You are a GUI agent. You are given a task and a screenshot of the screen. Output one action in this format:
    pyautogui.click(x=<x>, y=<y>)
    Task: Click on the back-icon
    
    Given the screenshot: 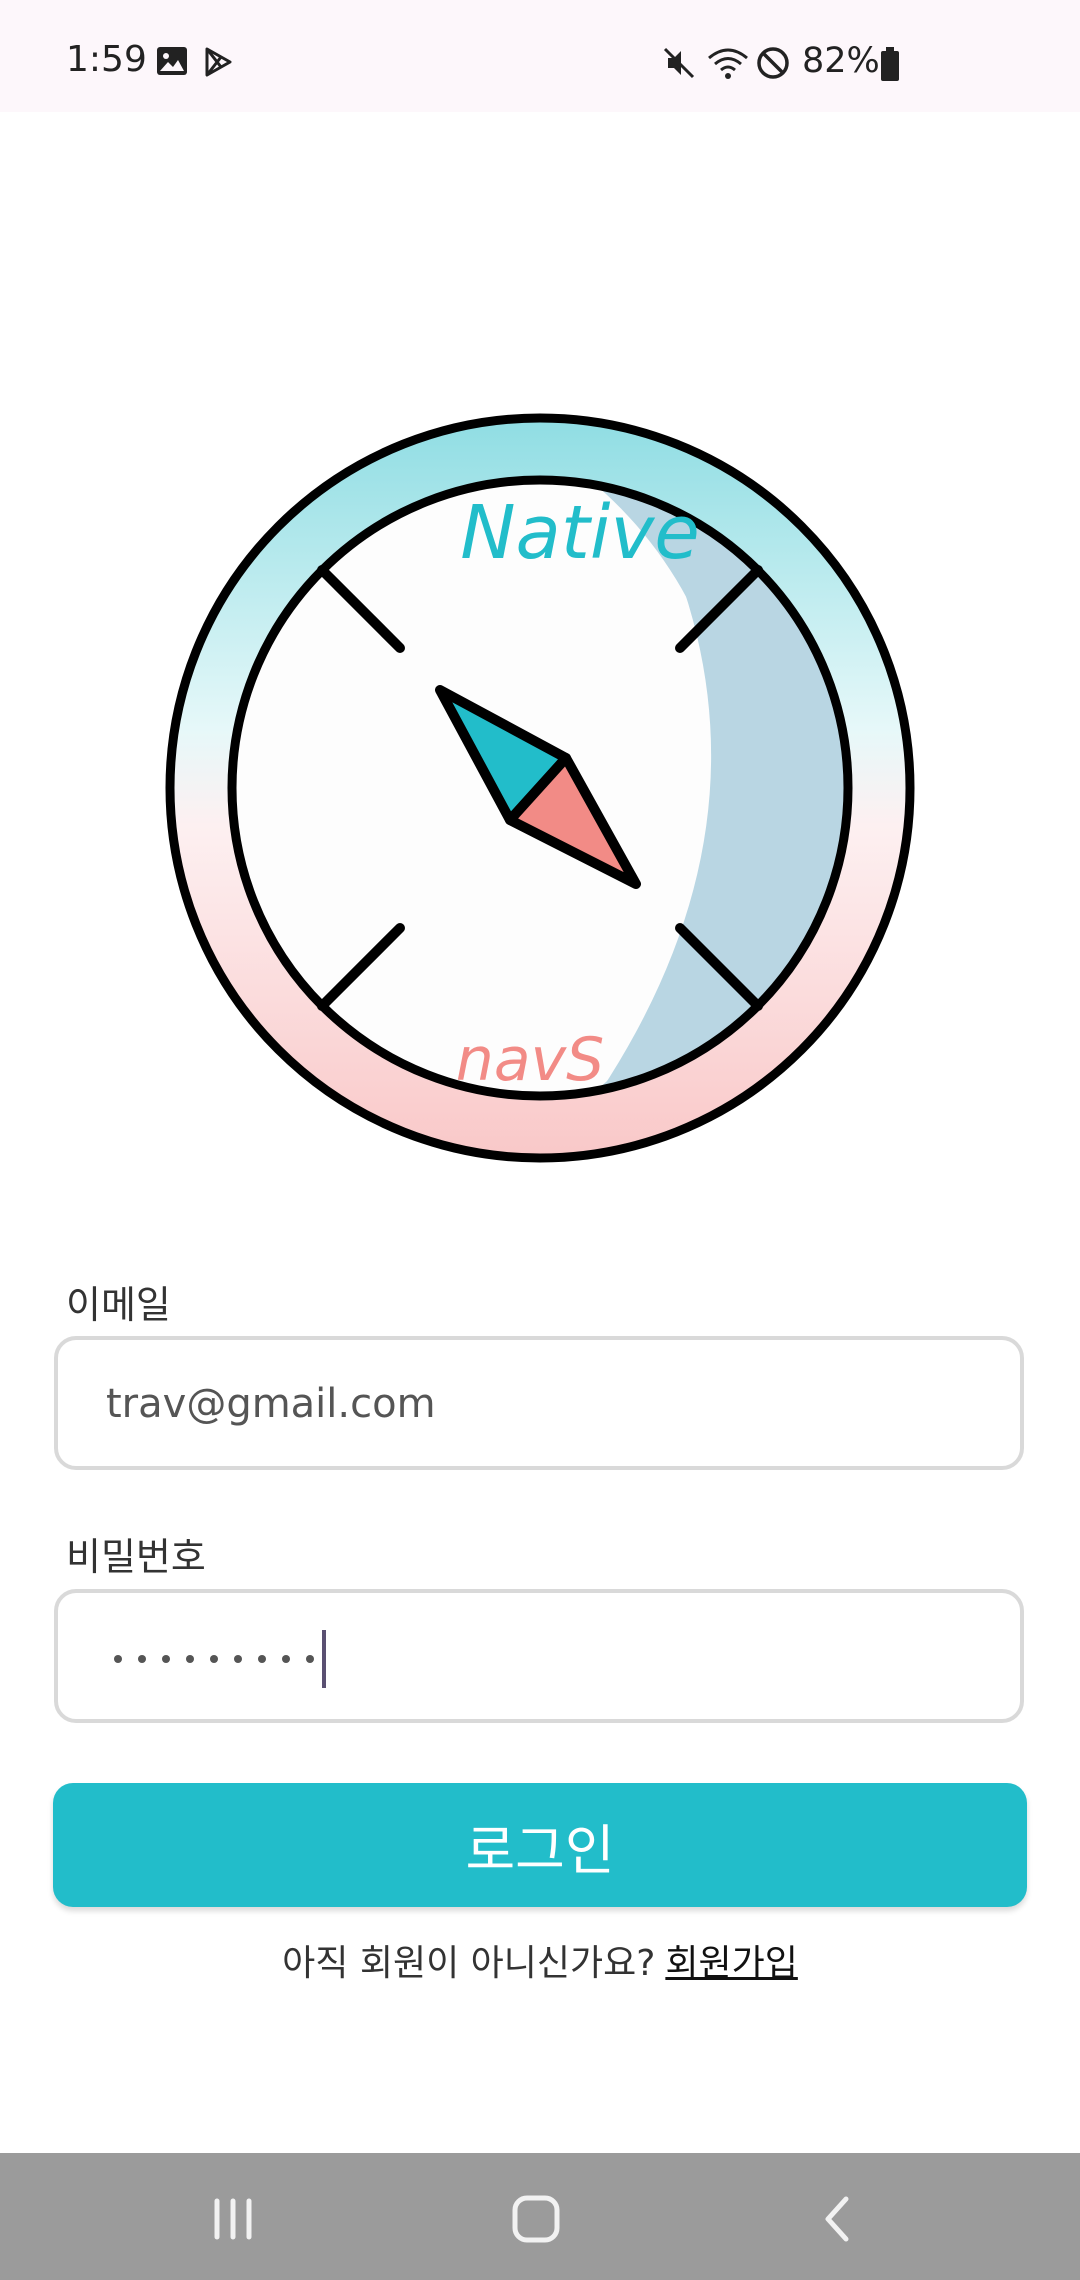 What is the action you would take?
    pyautogui.click(x=838, y=2219)
    